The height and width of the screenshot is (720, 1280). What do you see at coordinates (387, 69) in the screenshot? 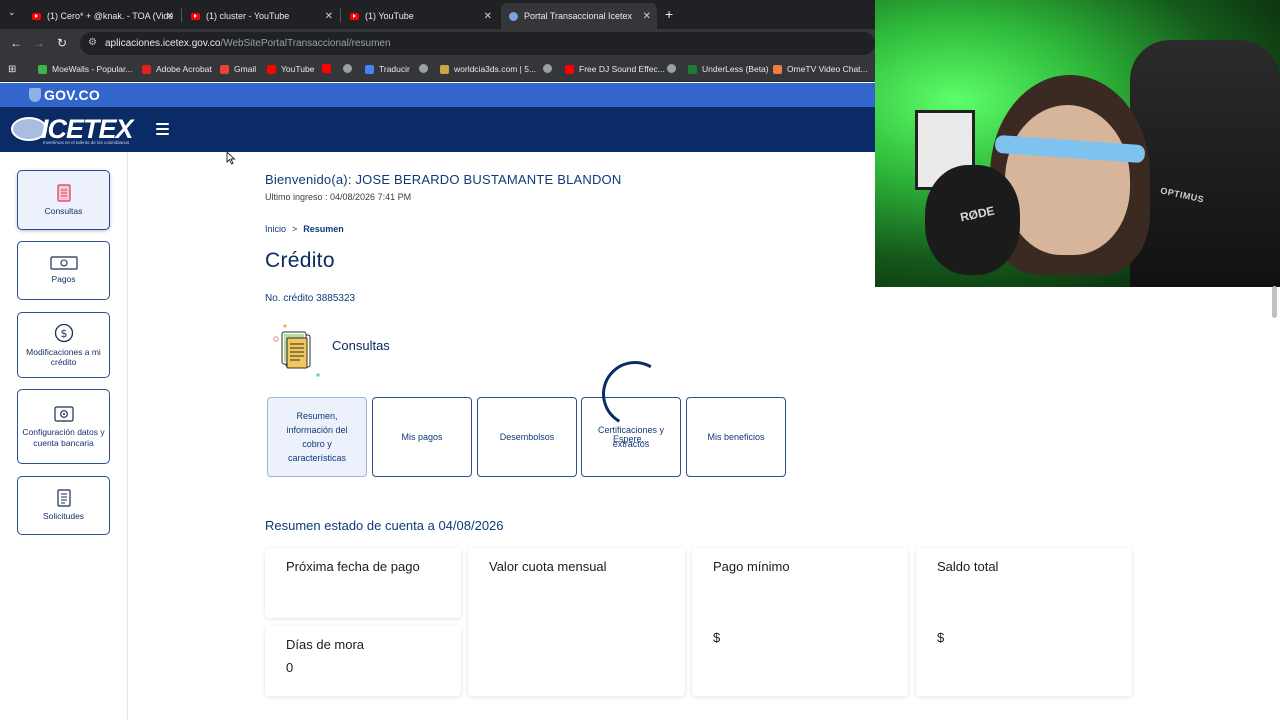
I see `bookmark-traducir: Traducir` at bounding box center [387, 69].